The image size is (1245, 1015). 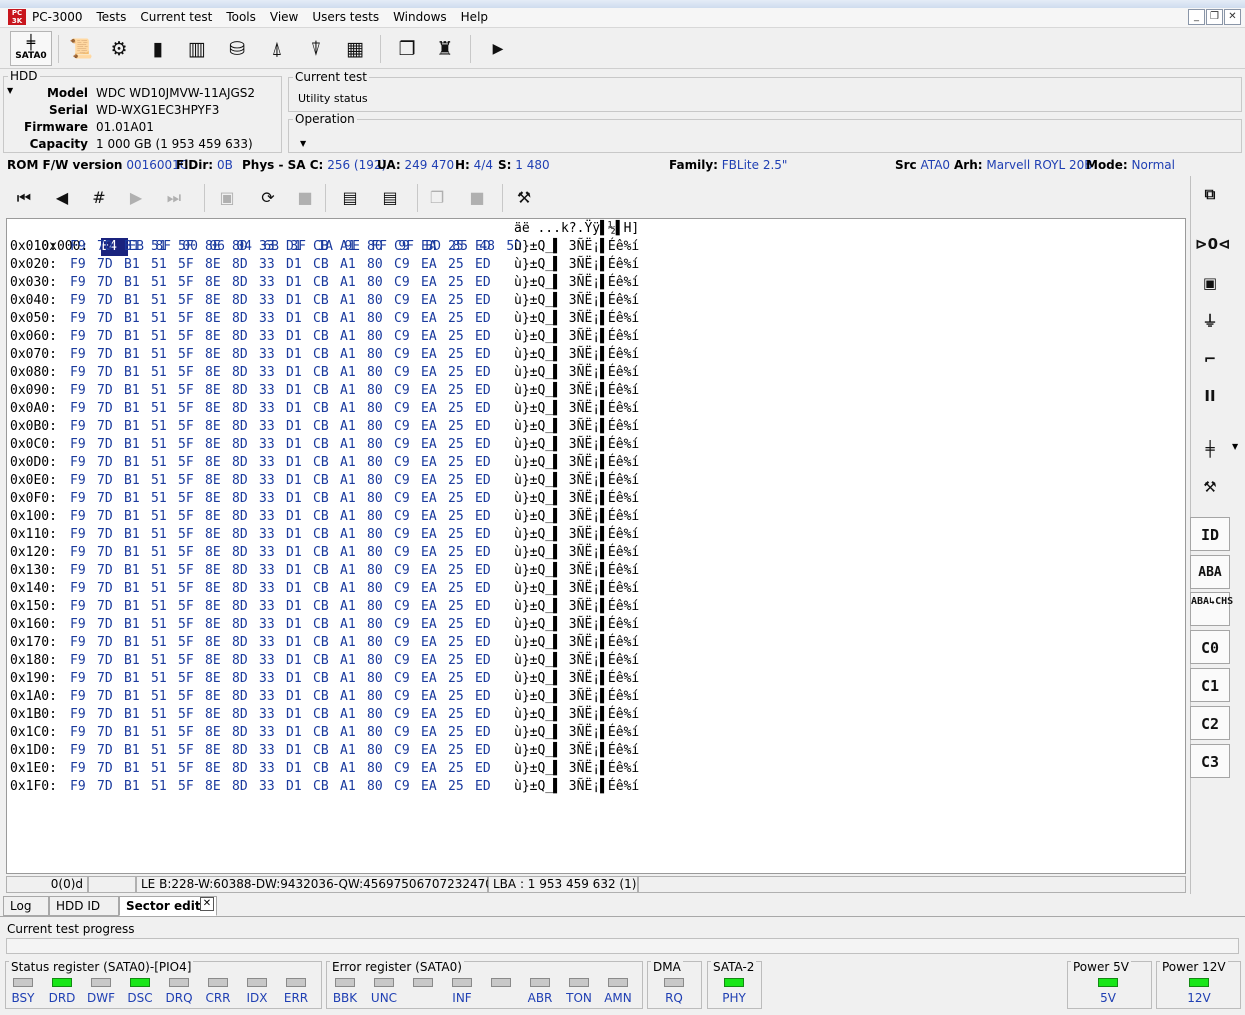 I want to click on port-dropdown-icon: ▼, so click(x=1235, y=446).